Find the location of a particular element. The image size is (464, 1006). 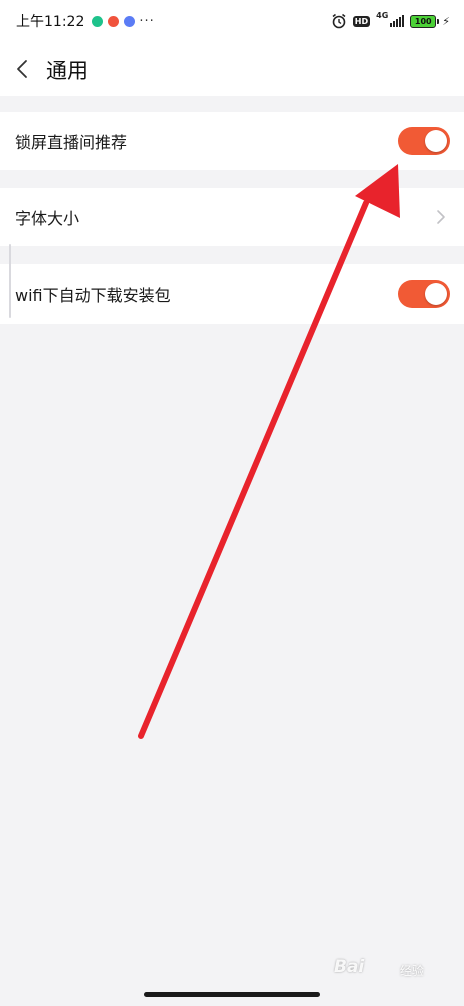

setting-font-size: 字体大小 is located at coordinates (232, 217).